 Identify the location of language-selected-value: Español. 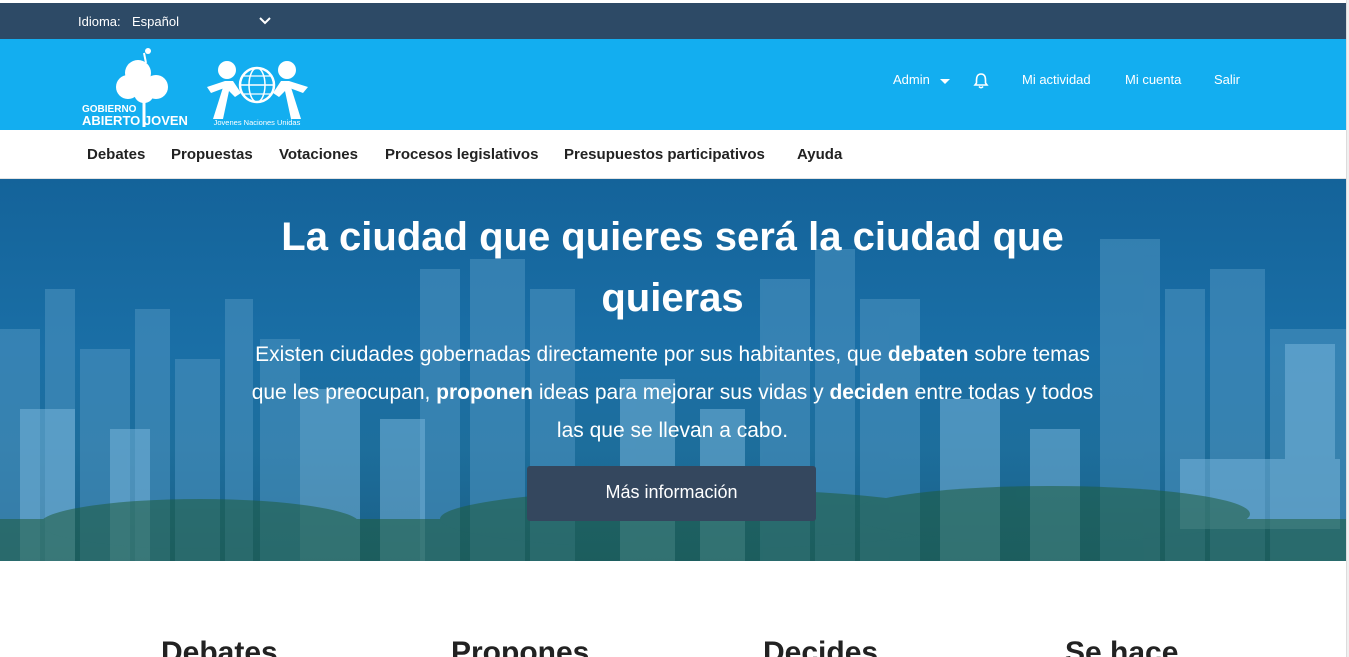
(155, 21).